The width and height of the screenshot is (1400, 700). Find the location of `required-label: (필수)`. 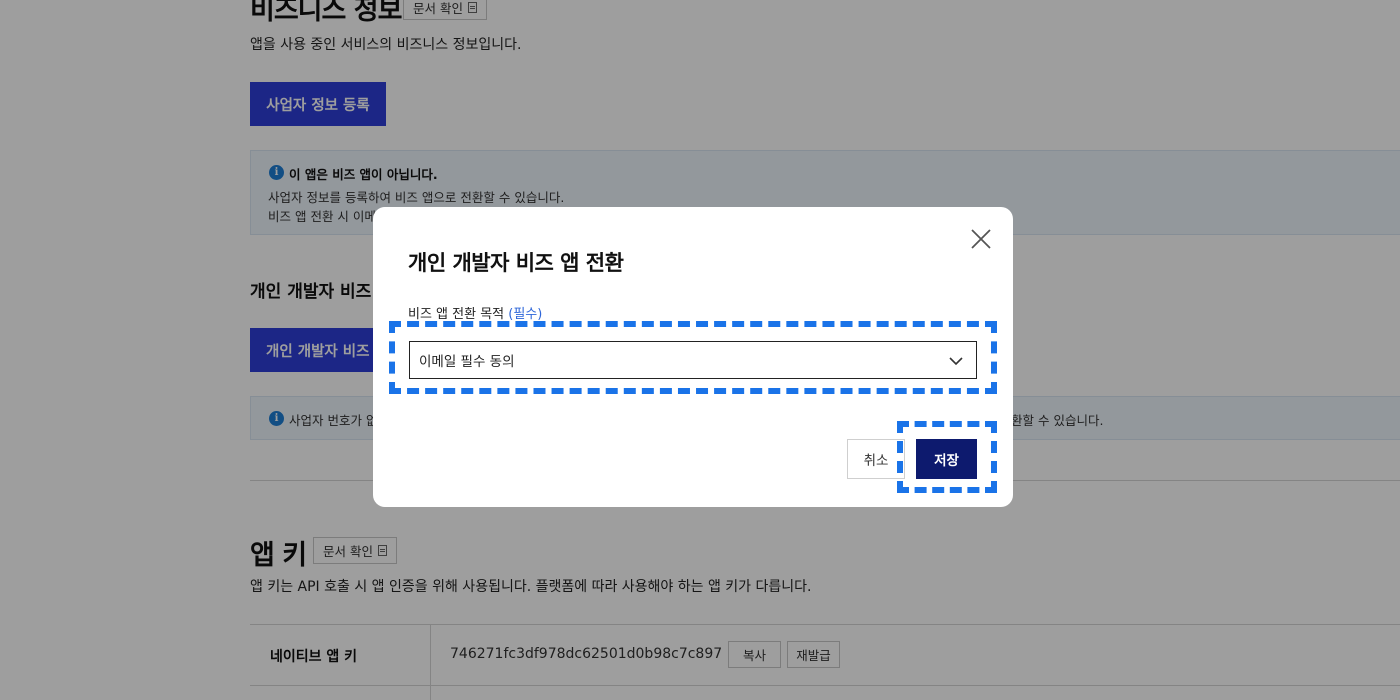

required-label: (필수) is located at coordinates (525, 314).